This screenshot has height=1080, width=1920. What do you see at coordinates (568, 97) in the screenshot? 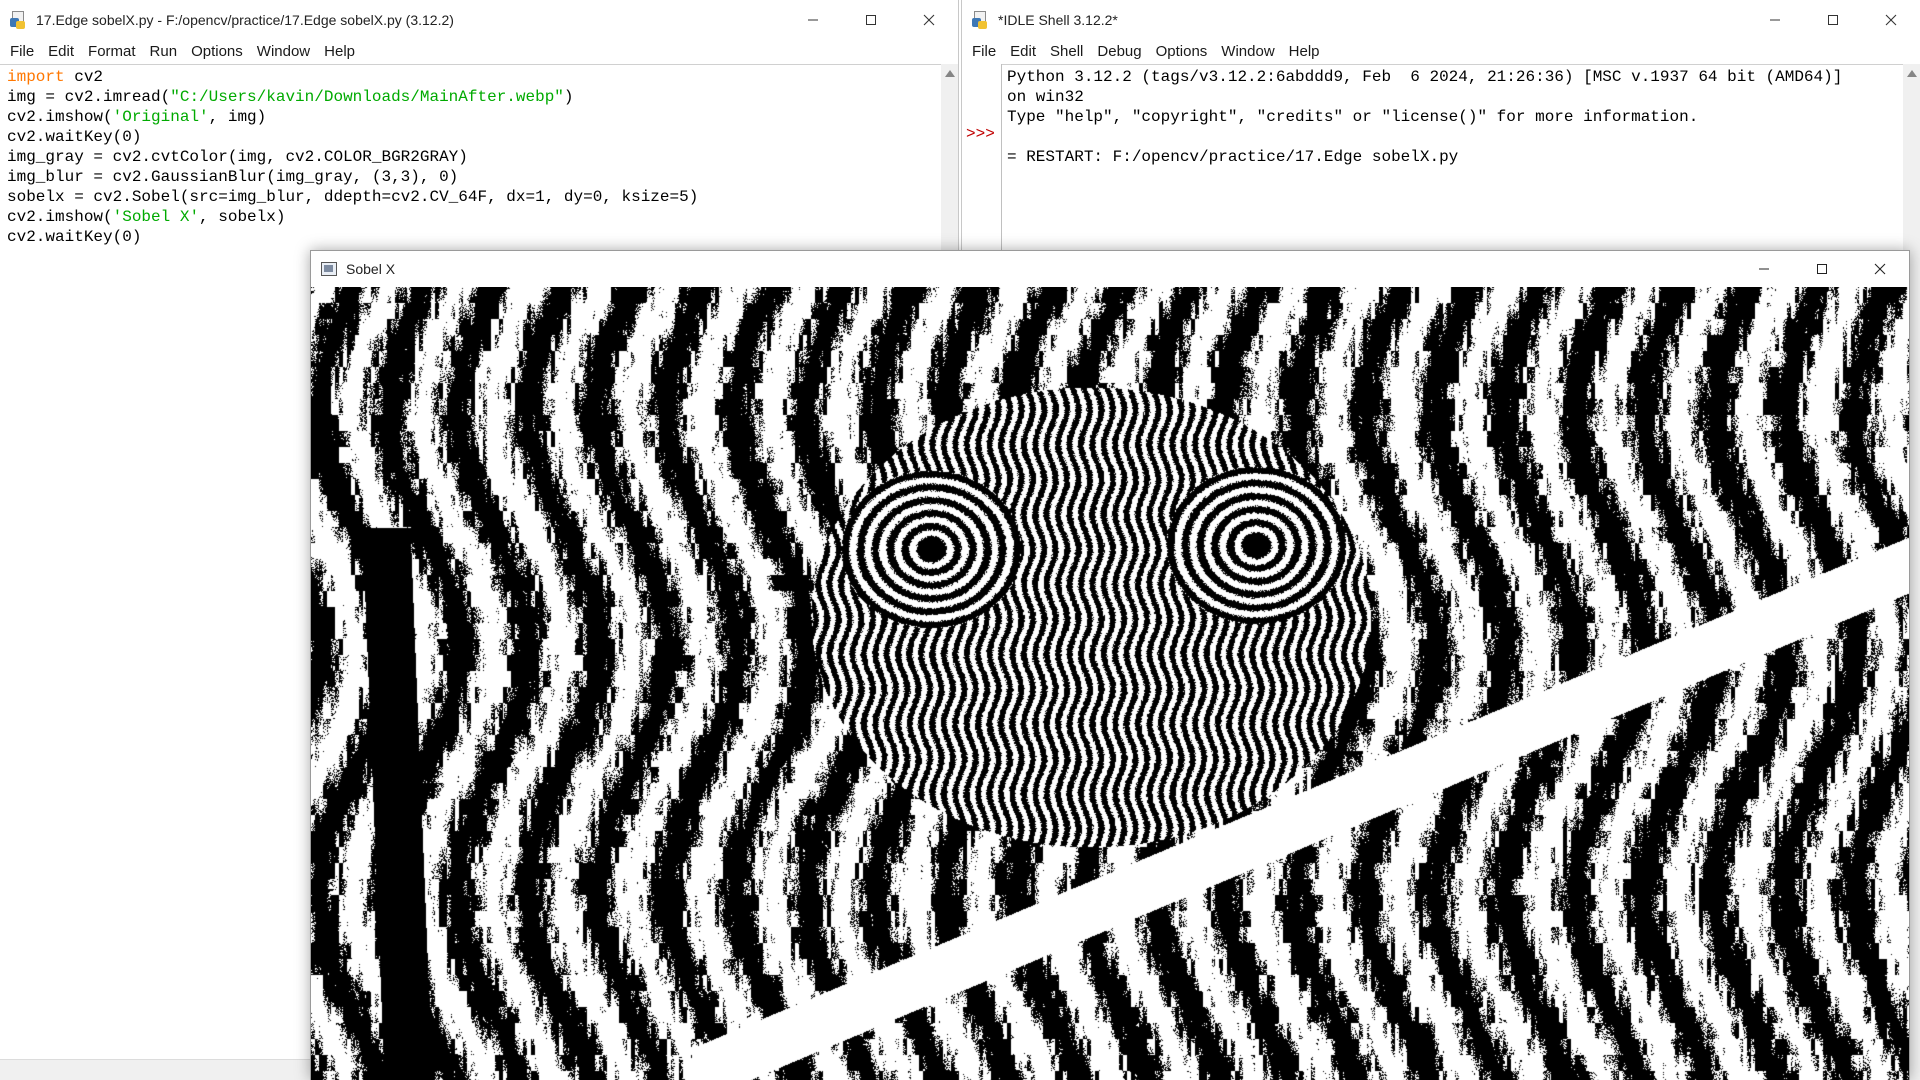
I see `code-token: )` at bounding box center [568, 97].